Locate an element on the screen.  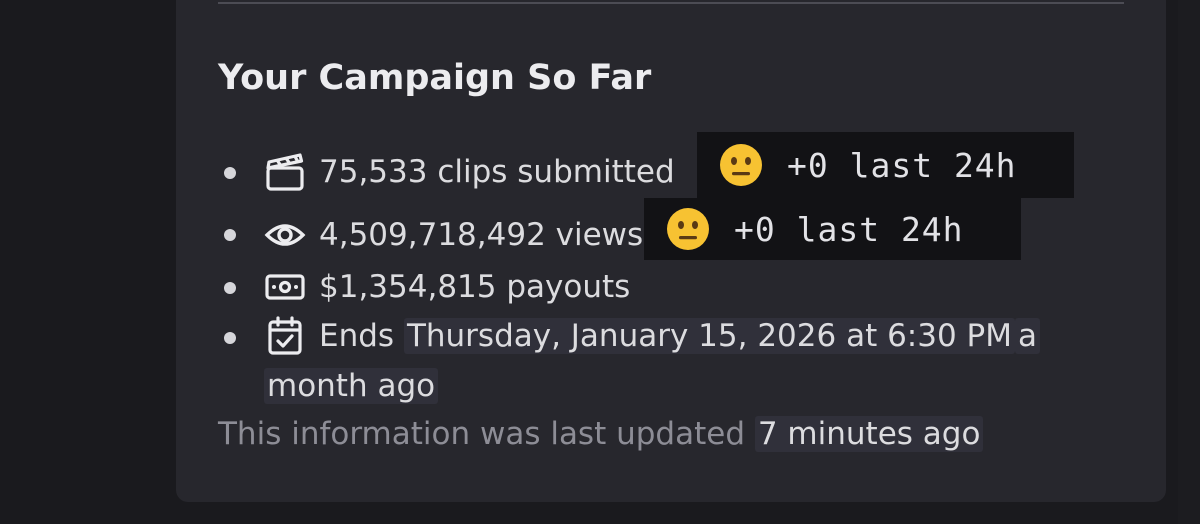
embed-title: Your Campaign So Far is located at coordinates (435, 78).